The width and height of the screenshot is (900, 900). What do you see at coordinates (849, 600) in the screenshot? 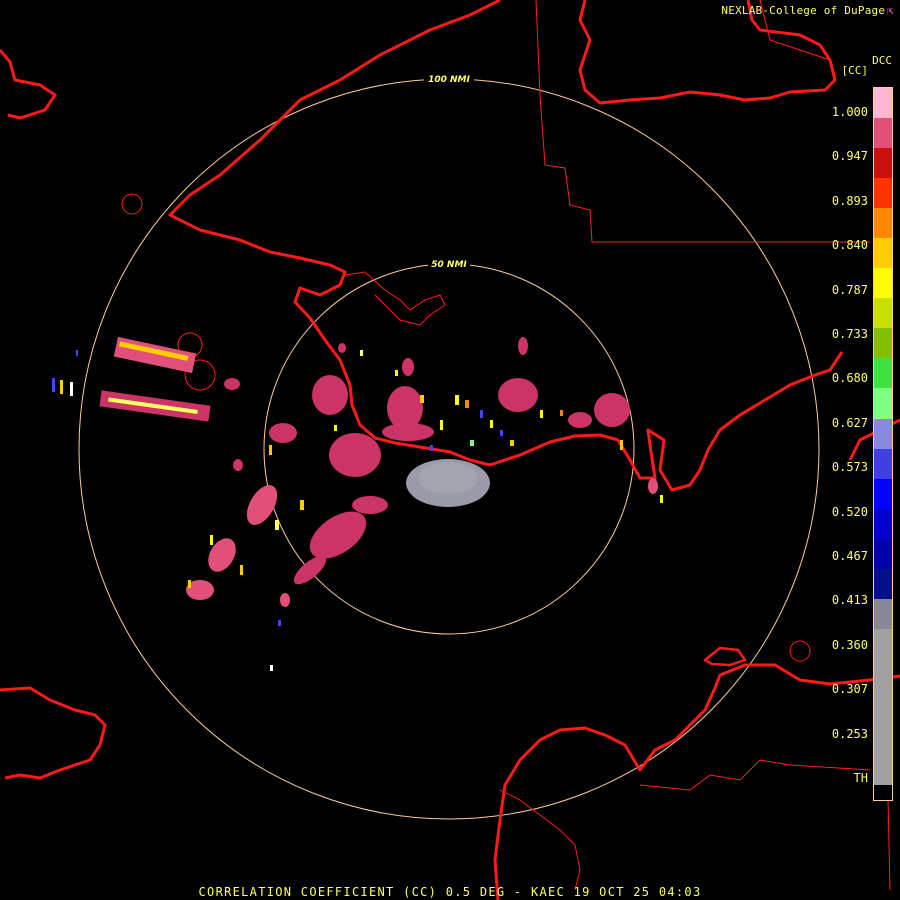
I see `color-scale-tick-label: 0.413` at bounding box center [849, 600].